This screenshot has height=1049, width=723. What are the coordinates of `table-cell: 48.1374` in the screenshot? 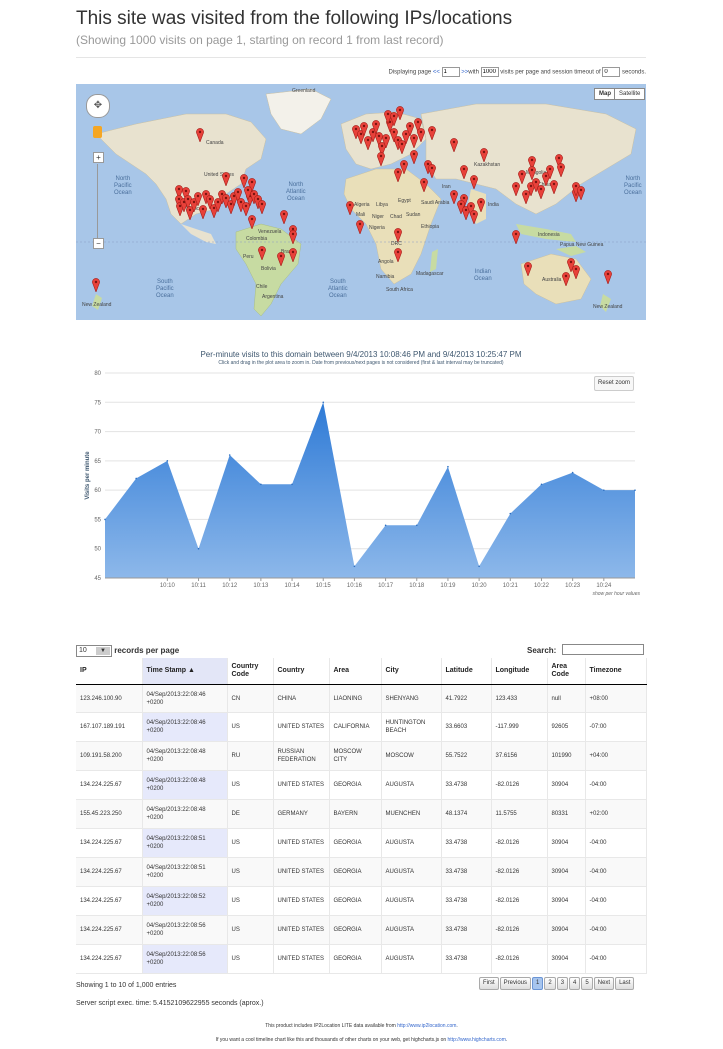 It's located at (466, 814).